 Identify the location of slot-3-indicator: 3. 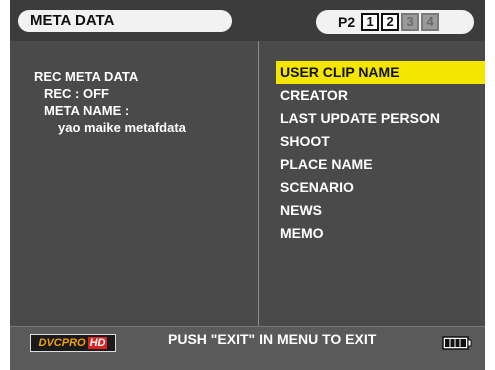
(410, 22).